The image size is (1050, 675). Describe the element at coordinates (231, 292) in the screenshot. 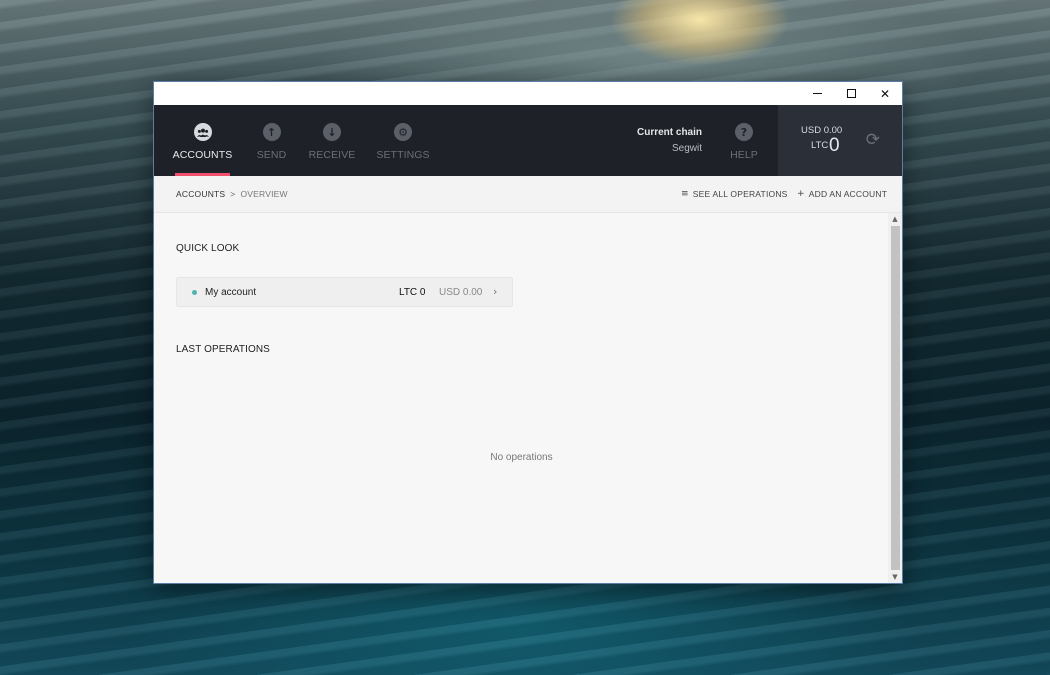

I see `account-name: My account` at that location.